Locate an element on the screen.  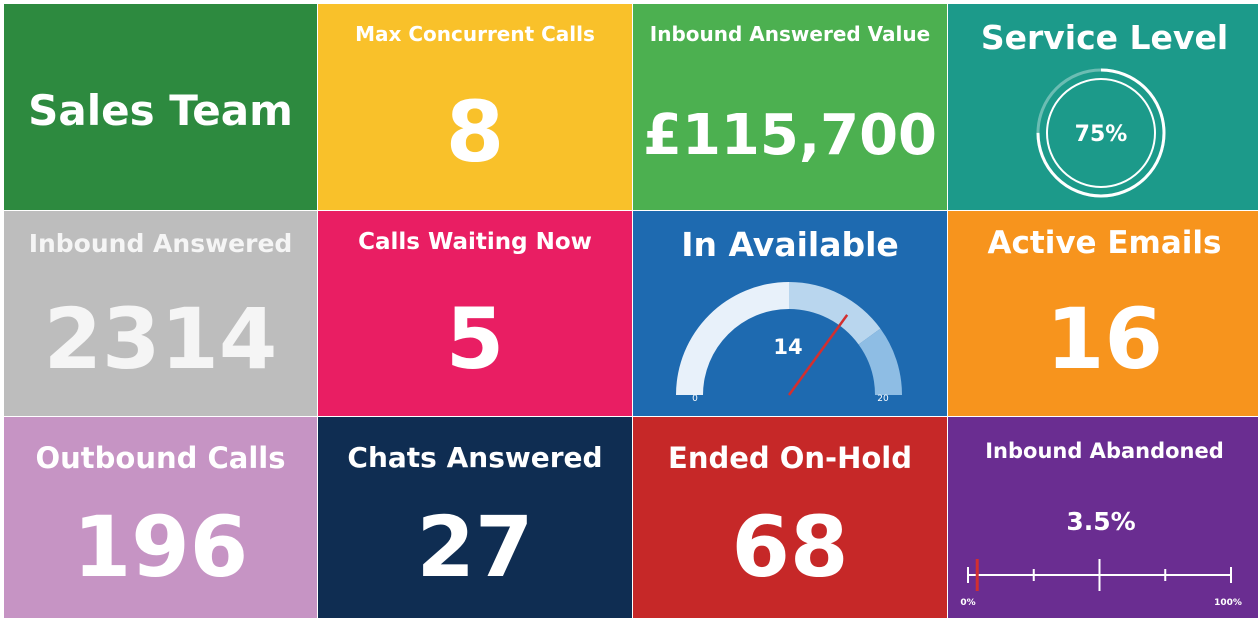
tile-value: 27 is located at coordinates (475, 547).